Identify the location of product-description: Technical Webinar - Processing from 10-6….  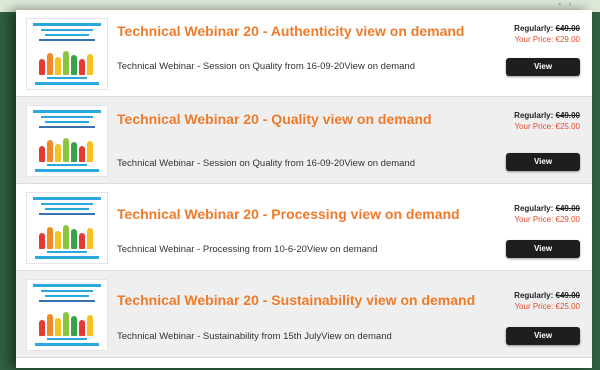
(247, 249).